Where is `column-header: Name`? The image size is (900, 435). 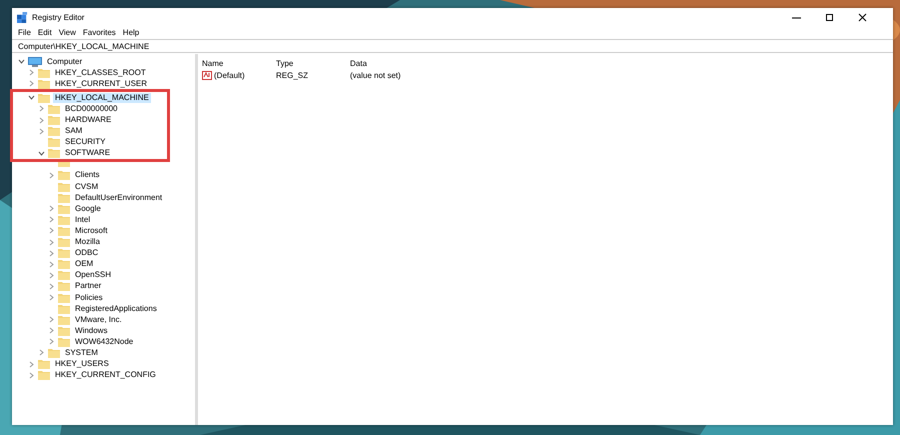 column-header: Name is located at coordinates (239, 63).